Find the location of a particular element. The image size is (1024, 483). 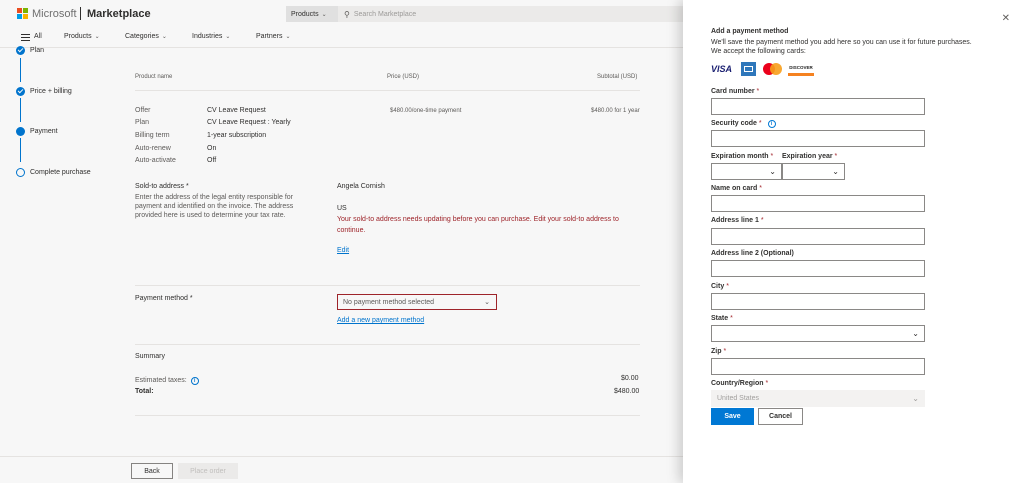

state-label-text: State is located at coordinates (720, 318).